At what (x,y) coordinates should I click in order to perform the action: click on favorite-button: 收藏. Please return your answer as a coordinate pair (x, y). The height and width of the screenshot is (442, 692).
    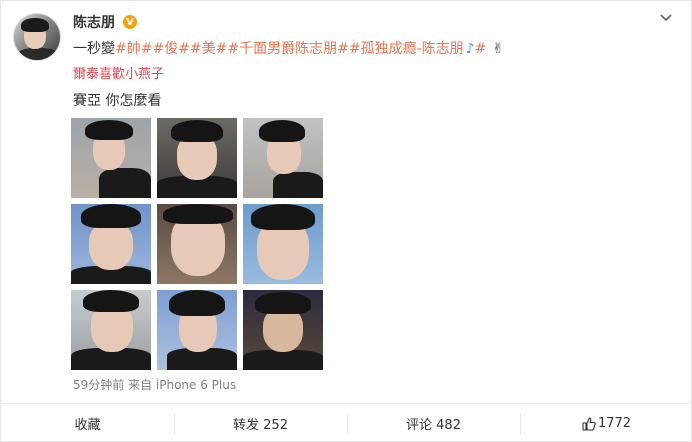
    Looking at the image, I should click on (87, 423).